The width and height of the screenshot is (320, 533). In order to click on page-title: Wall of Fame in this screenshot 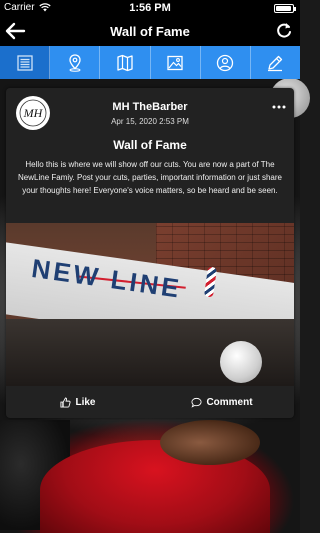, I will do `click(150, 31)`.